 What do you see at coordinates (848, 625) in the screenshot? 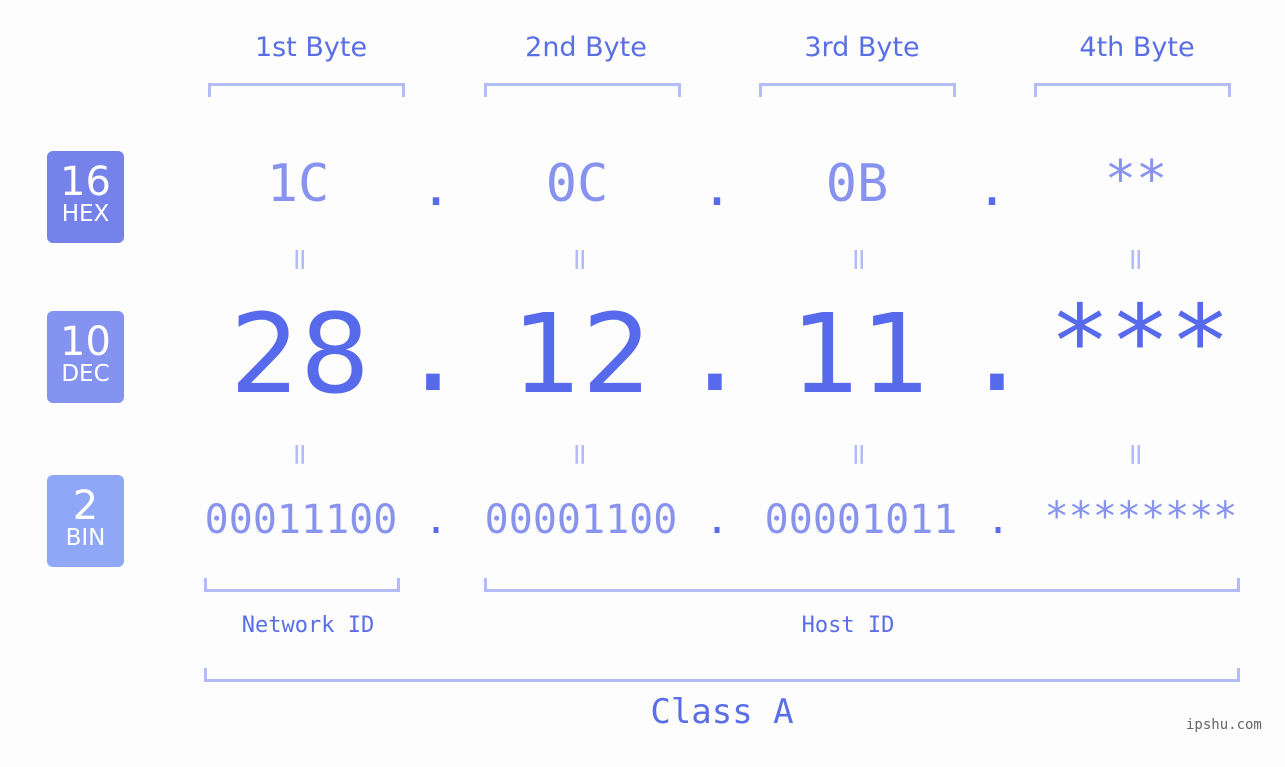
I see `host-id-label: Host ID` at bounding box center [848, 625].